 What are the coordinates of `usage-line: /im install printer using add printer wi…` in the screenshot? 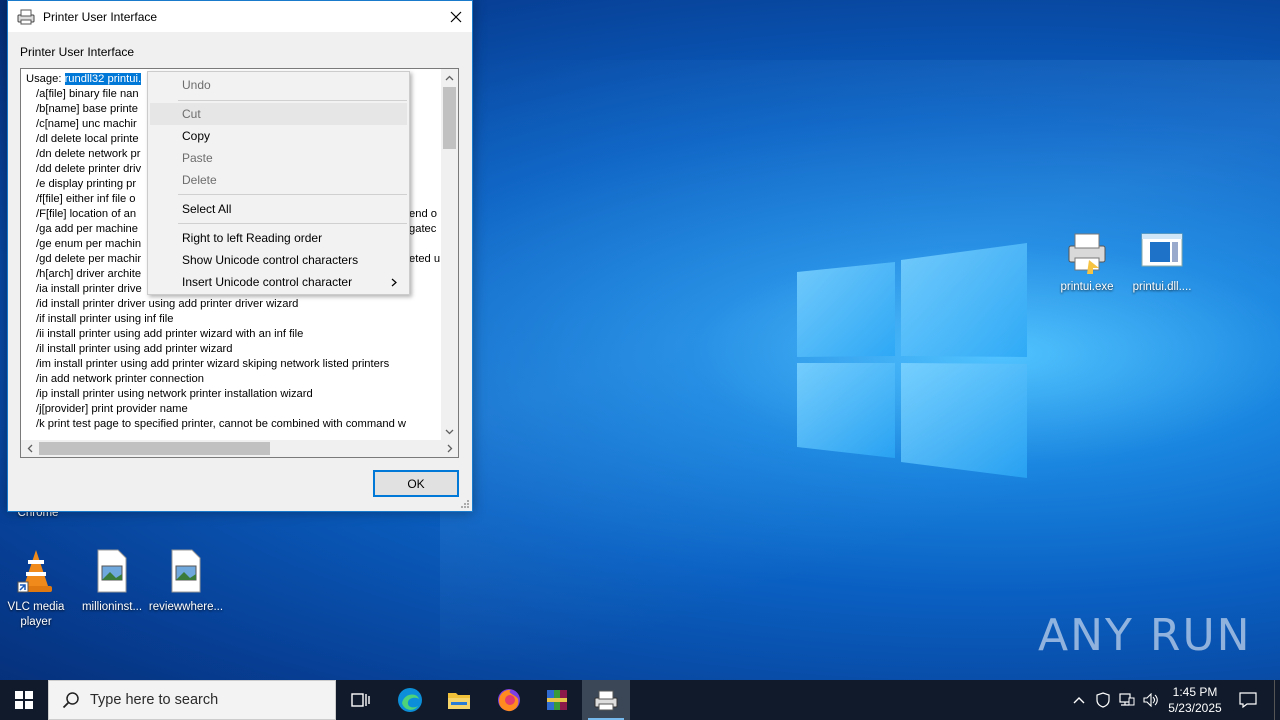 It's located at (213, 364).